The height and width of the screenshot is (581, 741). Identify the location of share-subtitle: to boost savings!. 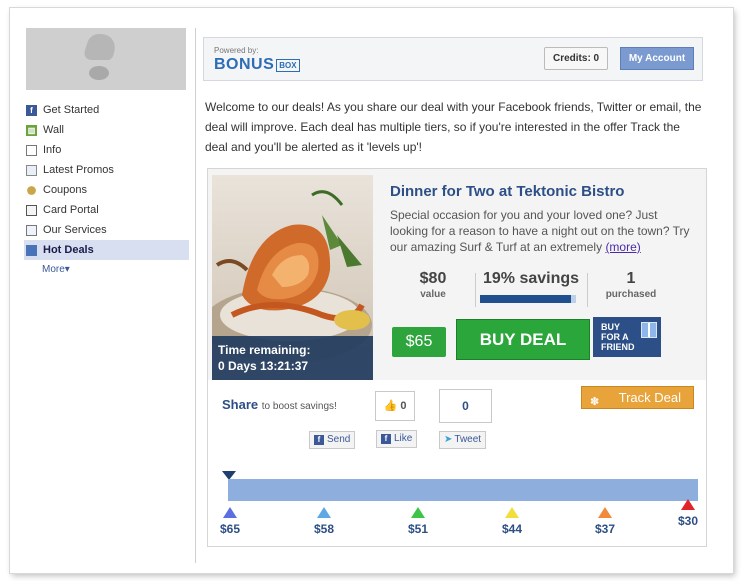
(299, 406).